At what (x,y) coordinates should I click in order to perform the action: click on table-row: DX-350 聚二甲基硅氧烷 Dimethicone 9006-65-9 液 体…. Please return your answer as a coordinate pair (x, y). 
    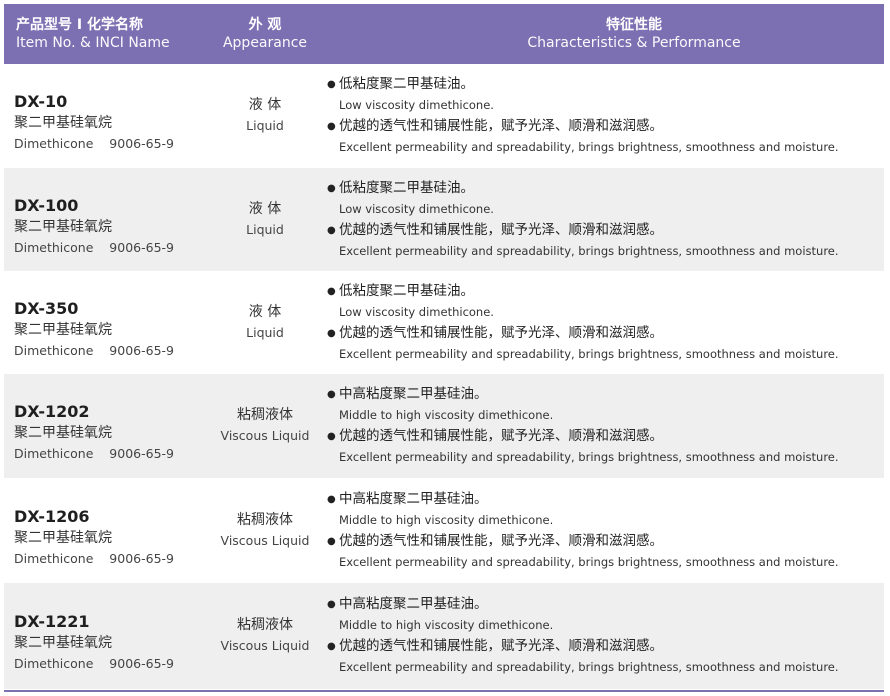
    Looking at the image, I should click on (444, 322).